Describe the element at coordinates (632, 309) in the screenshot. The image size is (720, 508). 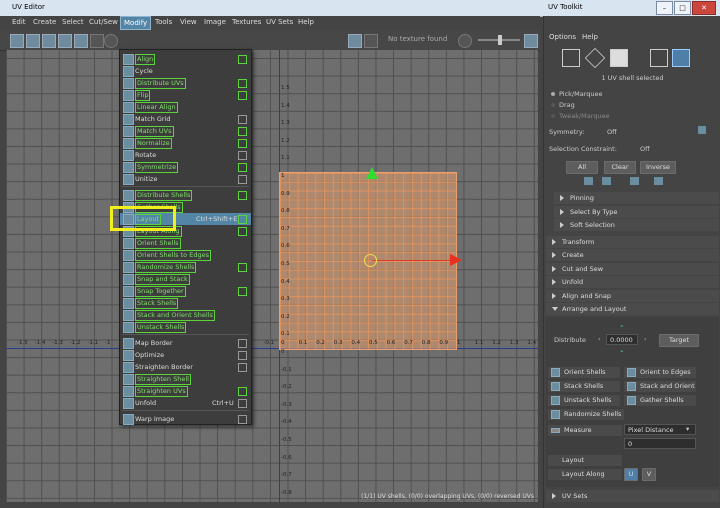
I see `section-arrange-and-layout: Arrange and Layout` at that location.